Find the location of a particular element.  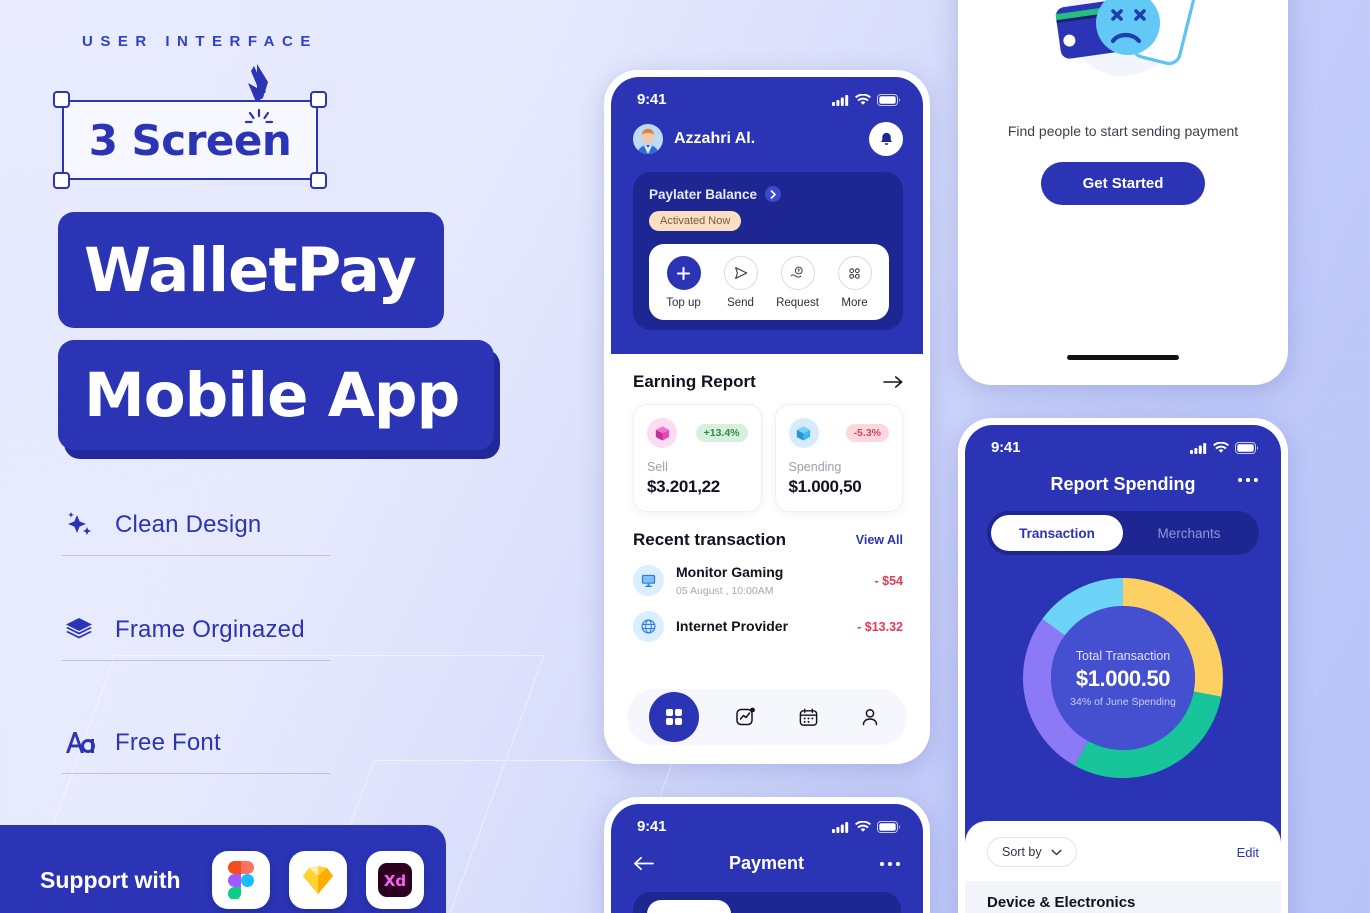

feature-label: Free Font is located at coordinates (168, 742).